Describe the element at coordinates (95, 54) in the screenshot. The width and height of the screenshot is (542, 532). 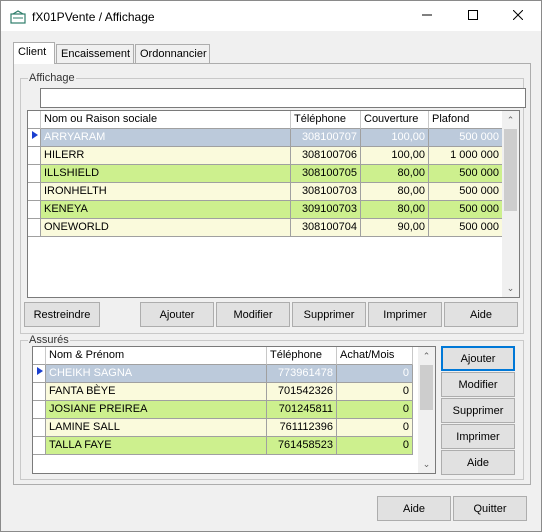
I see `tab-encaissement: Encaissement` at that location.